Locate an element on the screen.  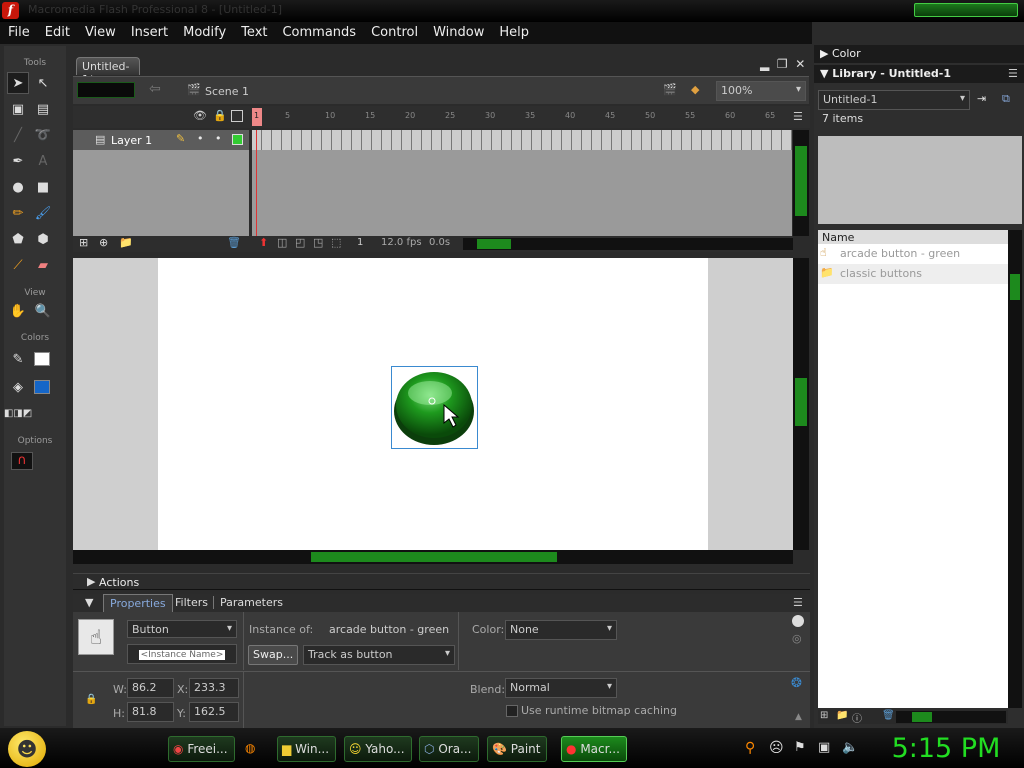
line-tool-icon: ╱ is located at coordinates (18, 135).